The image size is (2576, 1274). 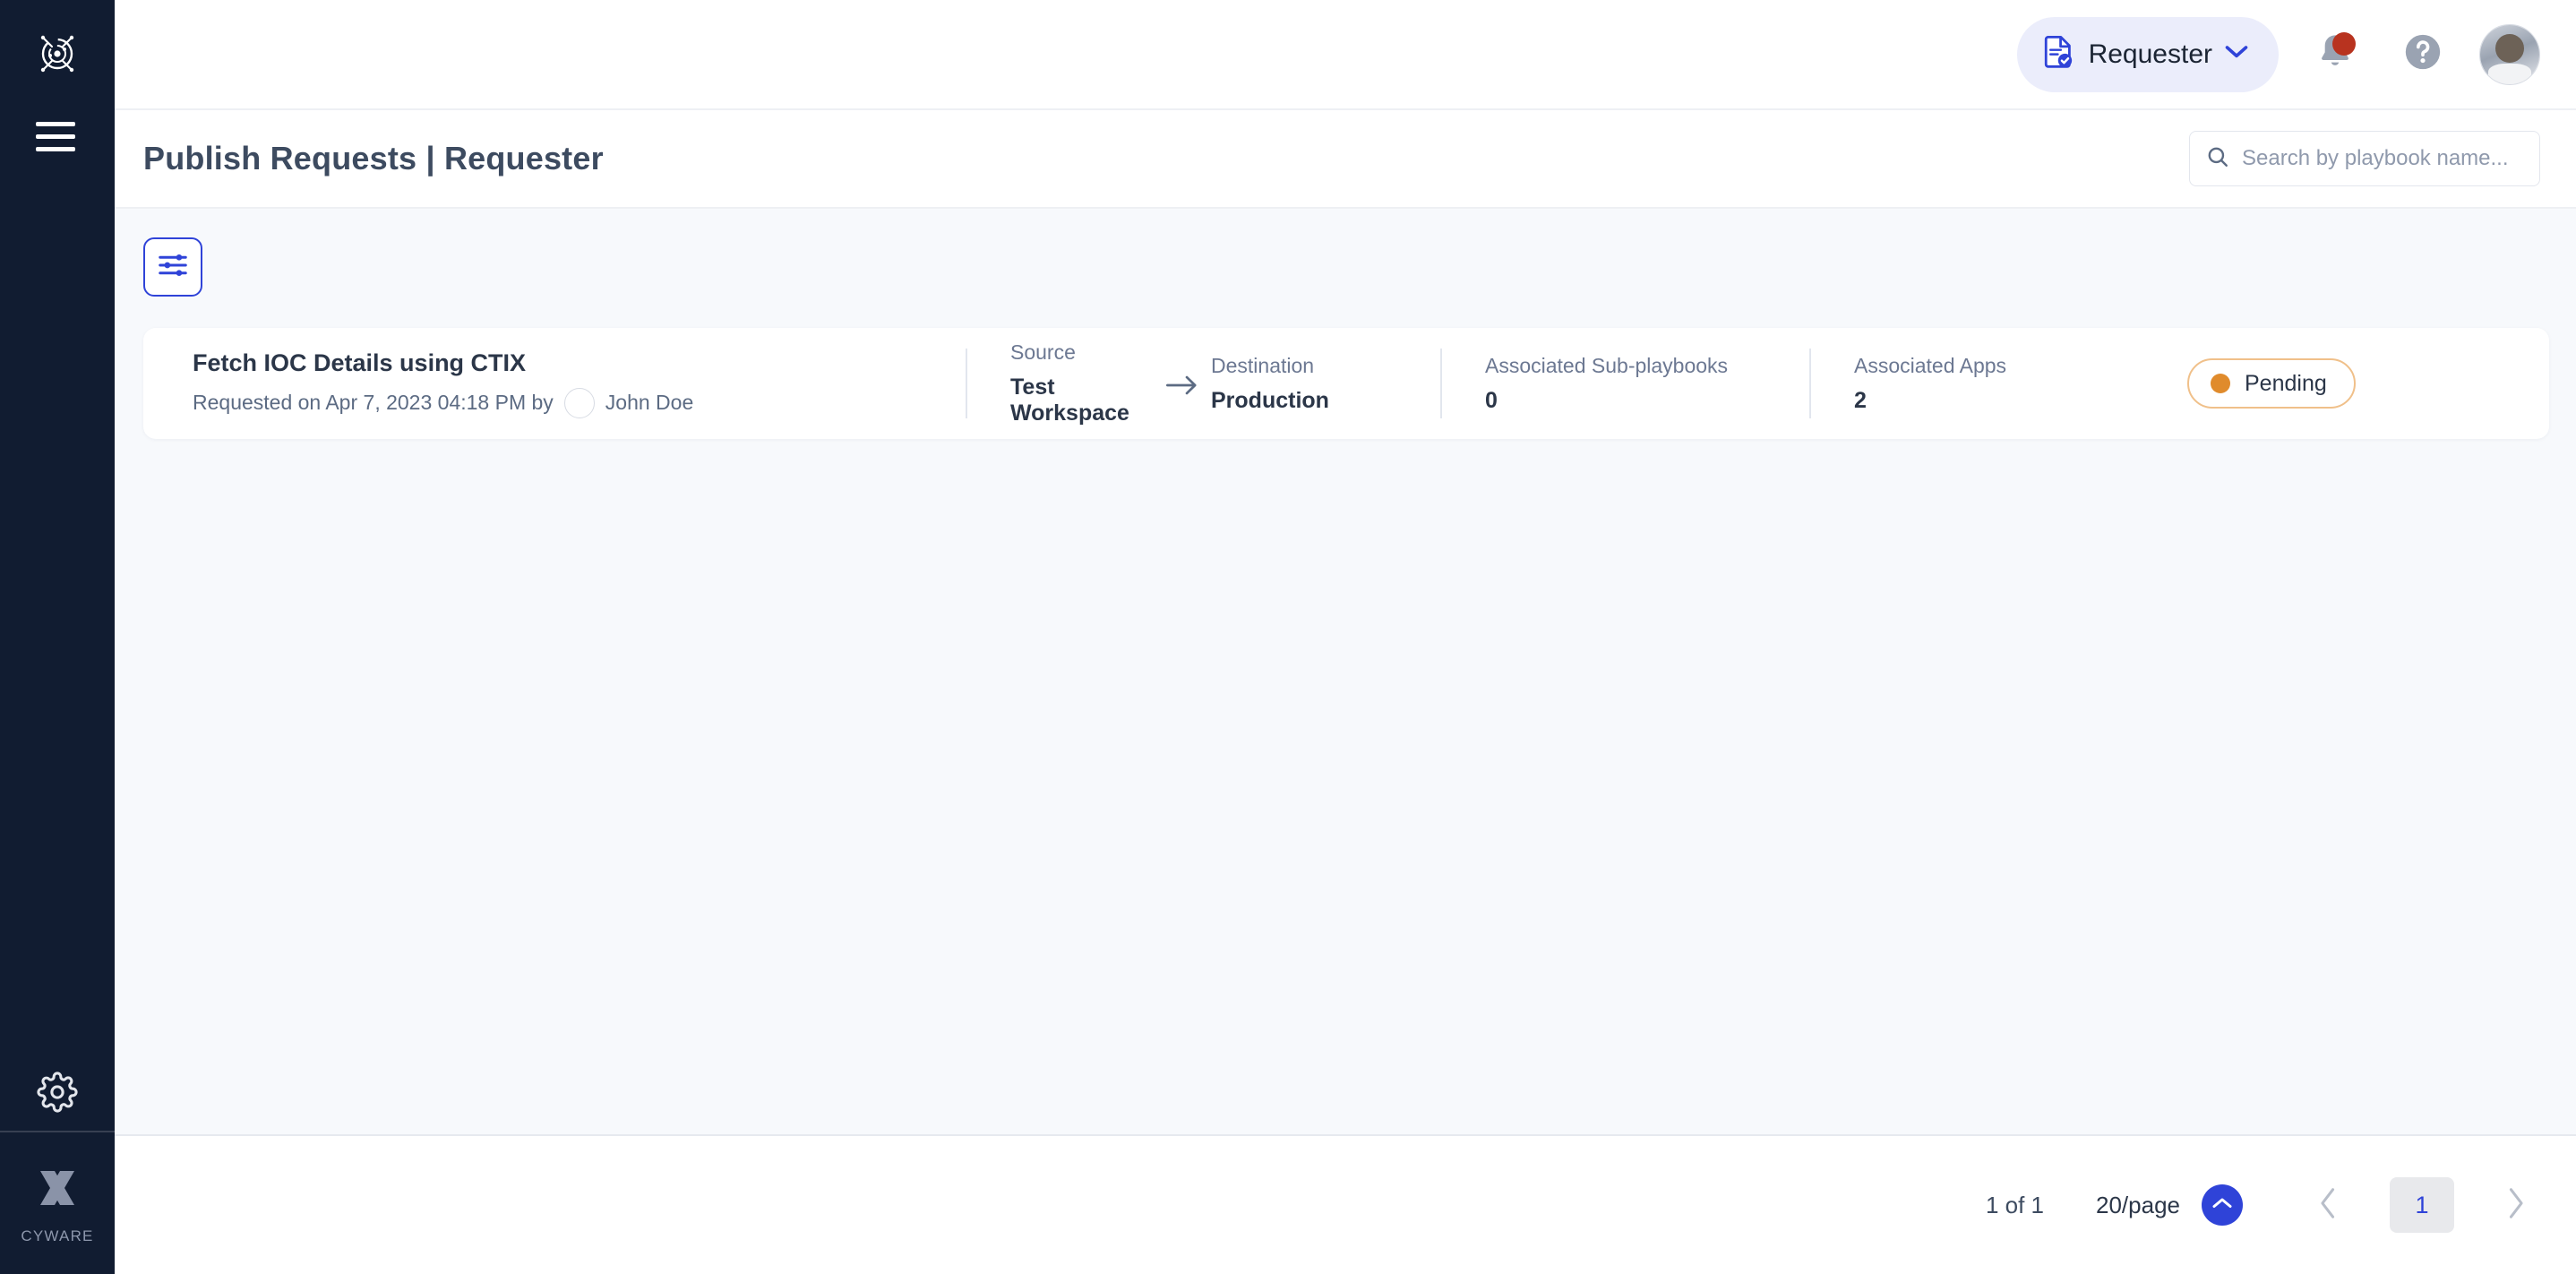 I want to click on sub-playbooks-column: Associated Sub-playbooks 0, so click(x=1625, y=384).